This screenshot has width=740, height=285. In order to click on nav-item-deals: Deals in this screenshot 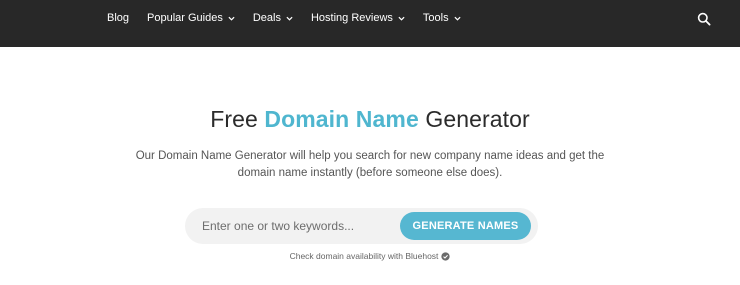, I will do `click(273, 18)`.